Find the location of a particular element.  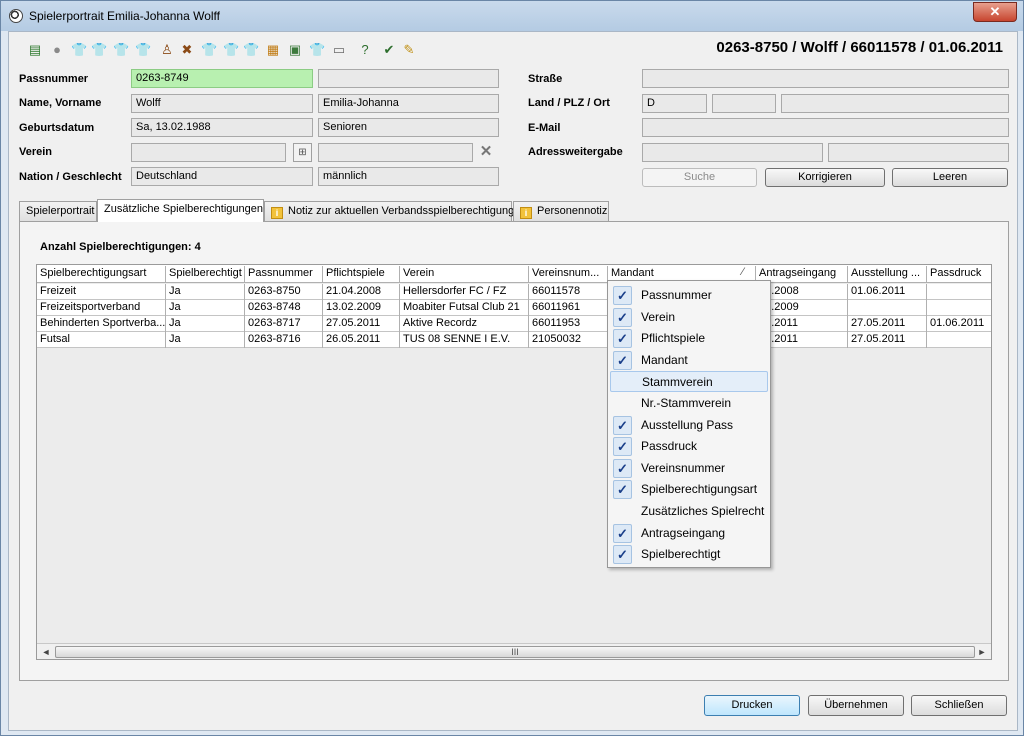

close-window-button: ✕ is located at coordinates (995, 12).